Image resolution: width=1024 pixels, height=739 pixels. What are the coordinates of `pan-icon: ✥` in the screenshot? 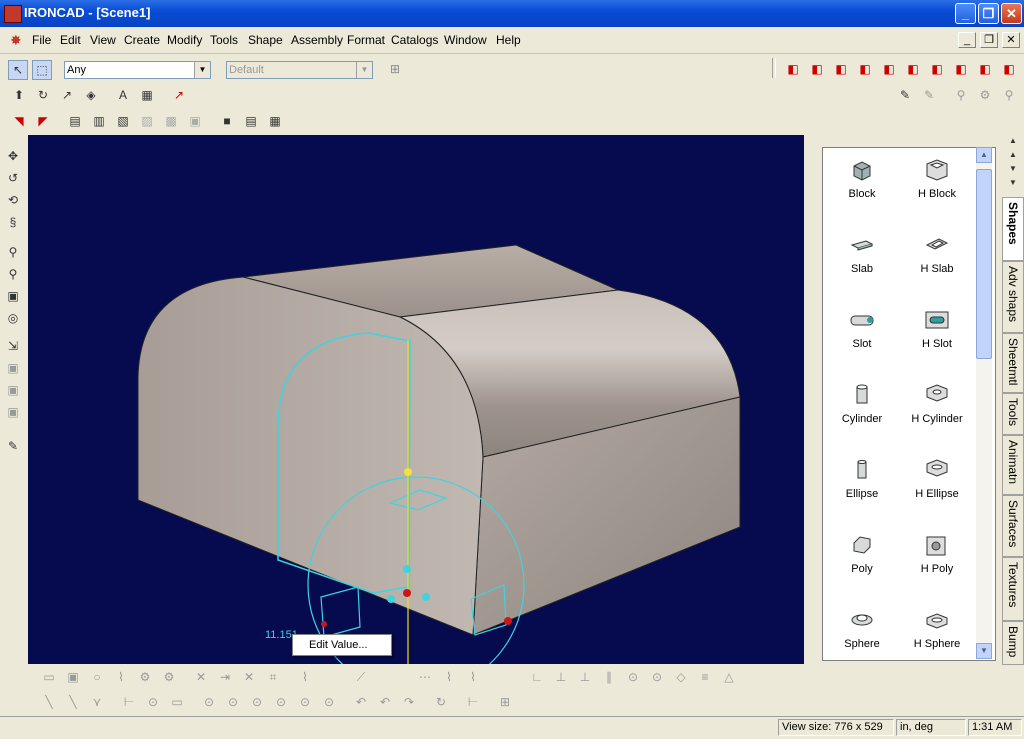 It's located at (13, 156).